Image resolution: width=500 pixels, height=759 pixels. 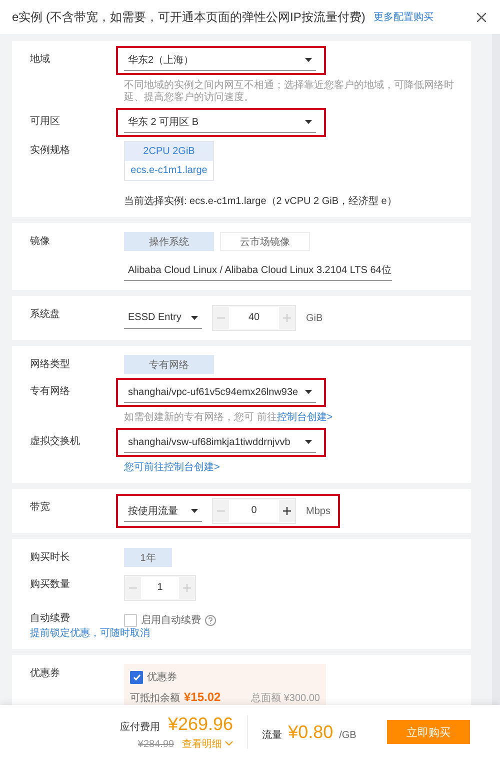 I want to click on dropdown: 按使用流量, so click(x=163, y=511).